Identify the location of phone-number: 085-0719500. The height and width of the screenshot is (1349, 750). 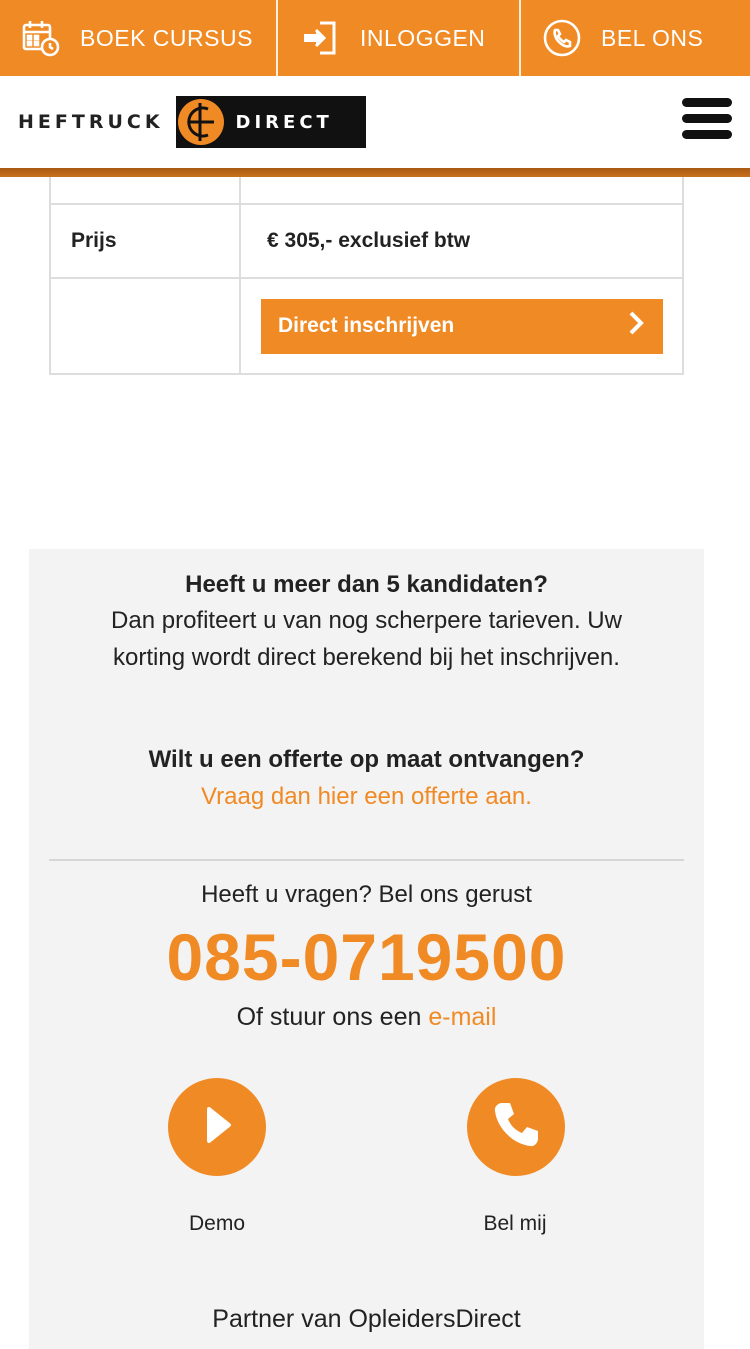
(366, 957).